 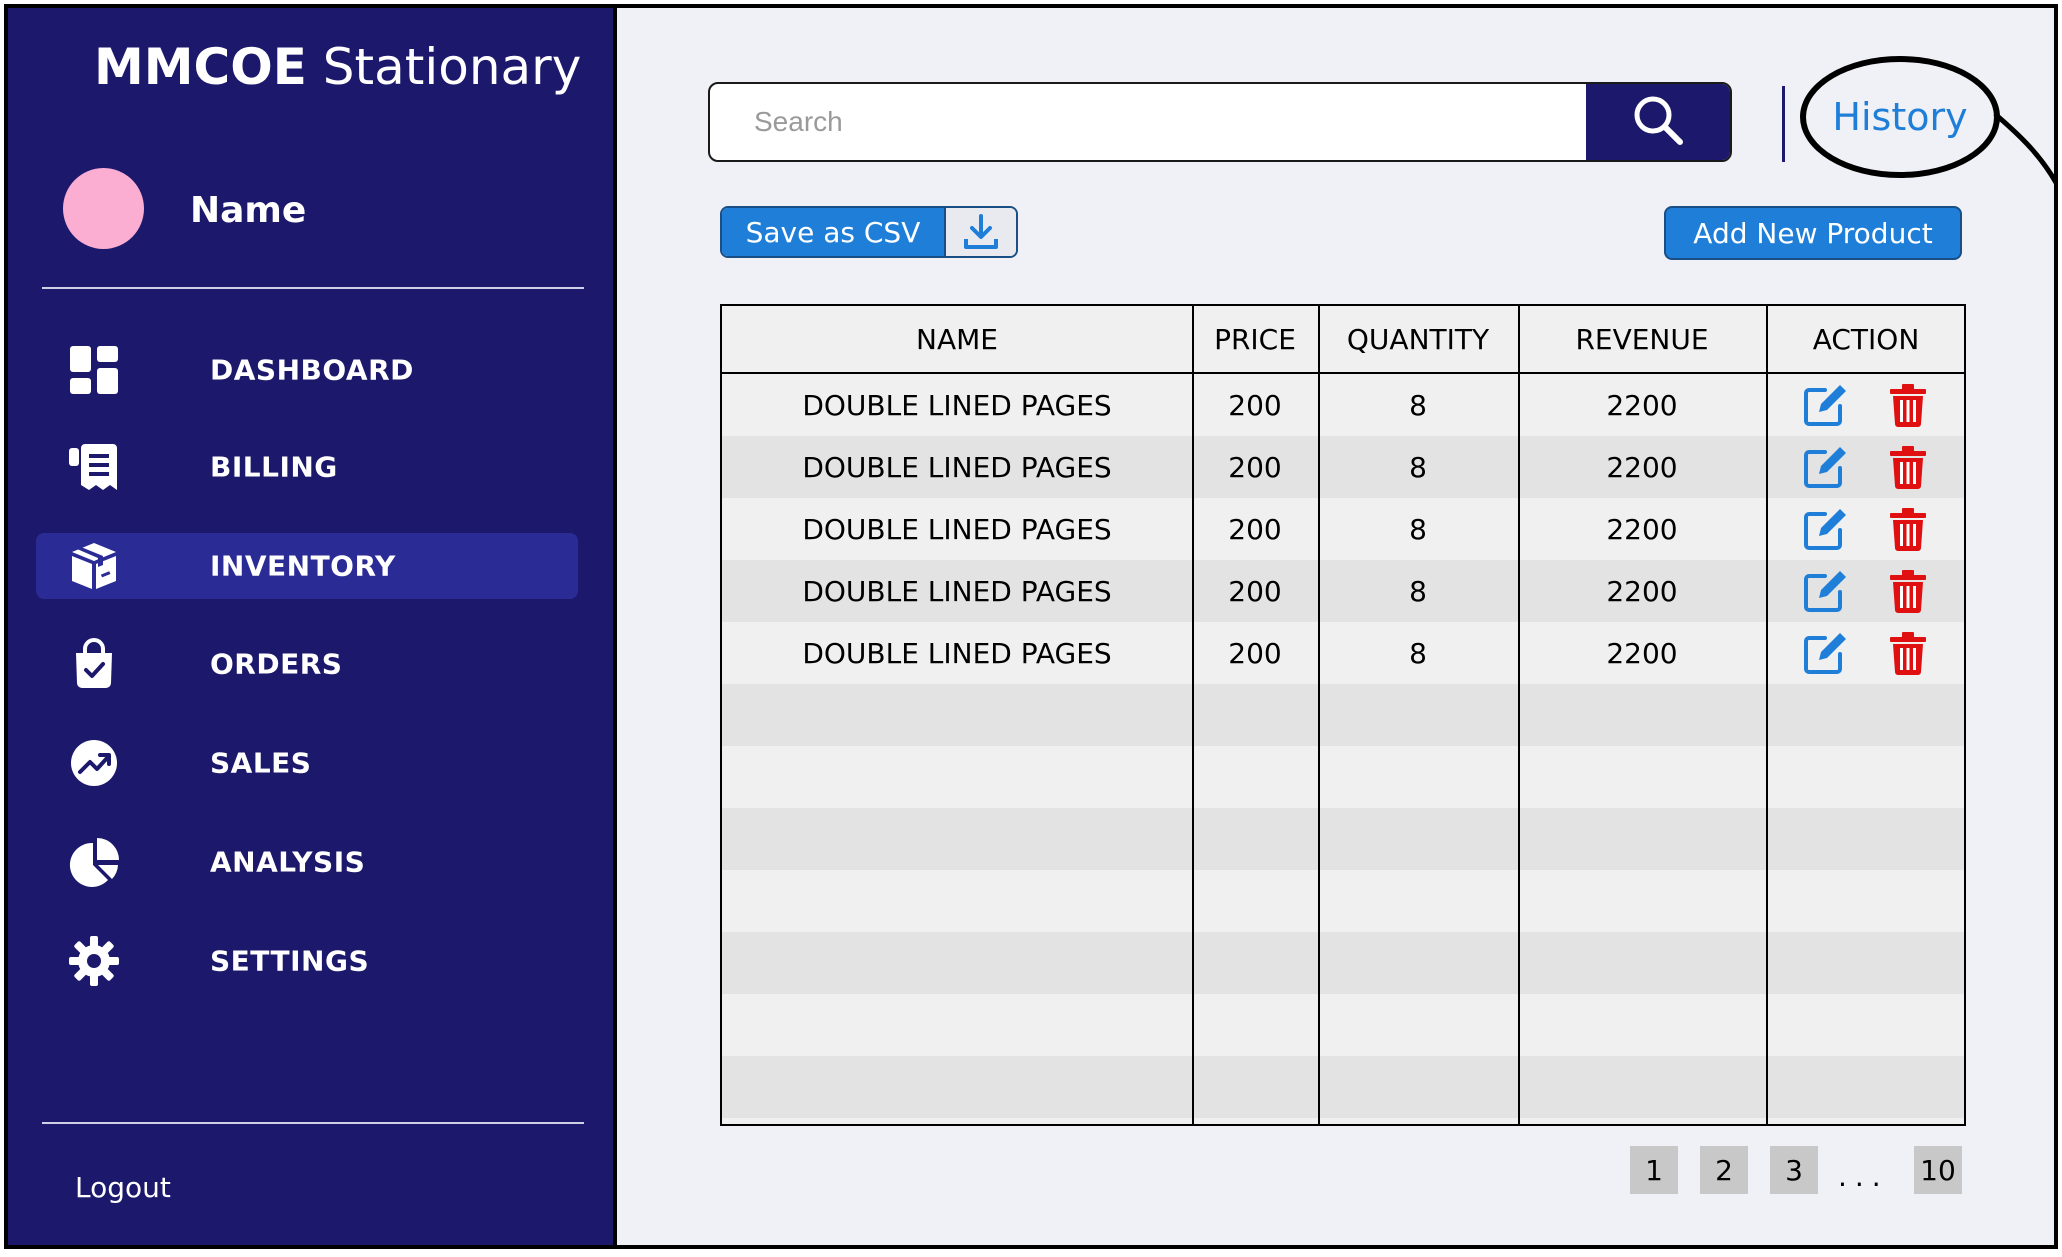 I want to click on sidebar-item-label: SETTINGS, so click(x=290, y=961).